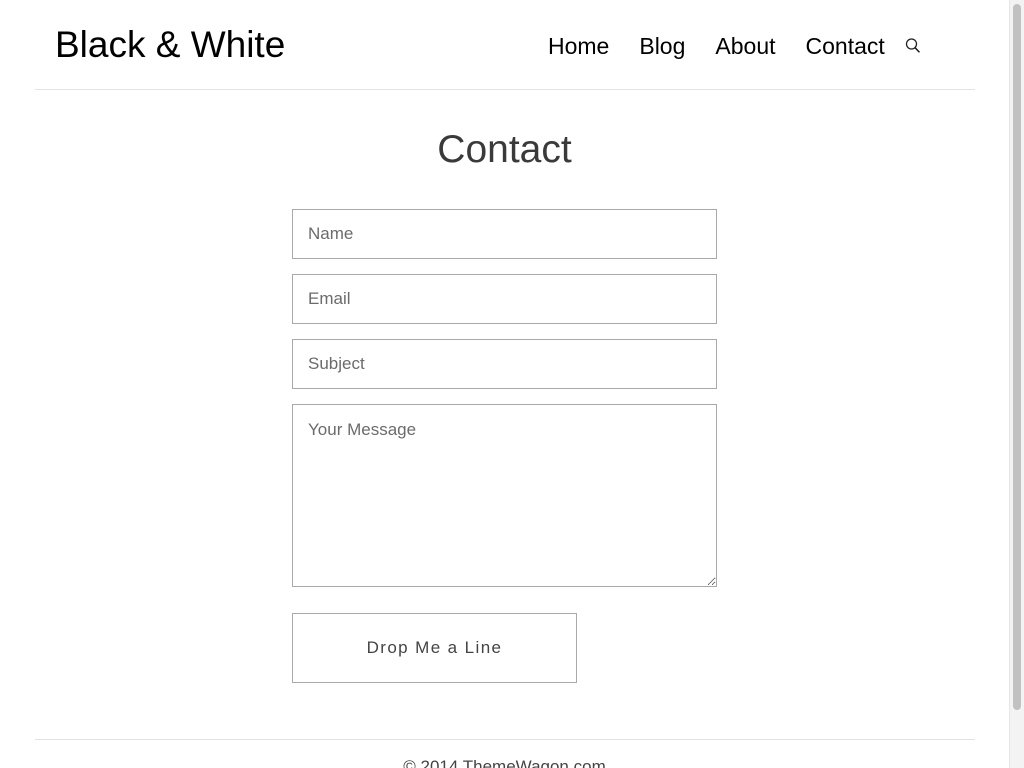 This screenshot has height=768, width=1024. What do you see at coordinates (913, 46) in the screenshot?
I see `search-icon` at bounding box center [913, 46].